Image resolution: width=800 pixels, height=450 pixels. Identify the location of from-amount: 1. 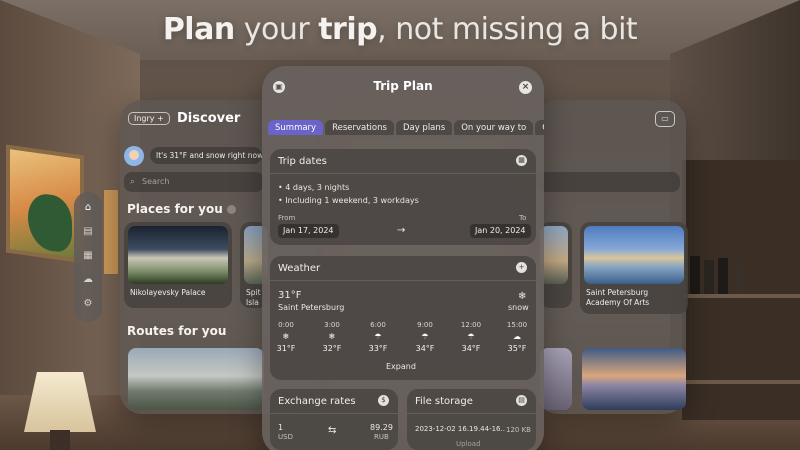
(281, 427).